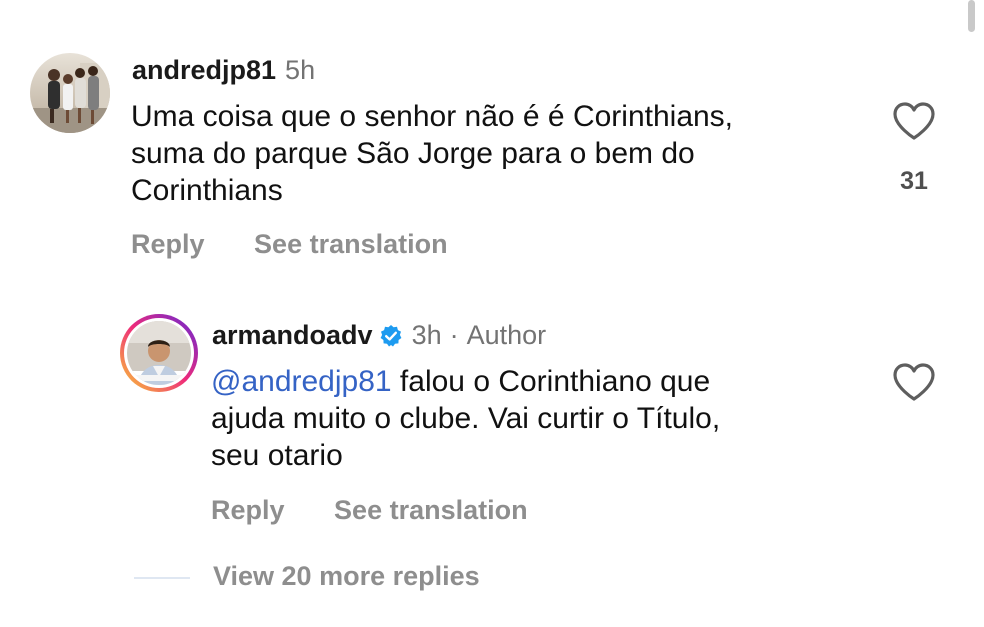  I want to click on comment-text-line: seu otario, so click(277, 455).